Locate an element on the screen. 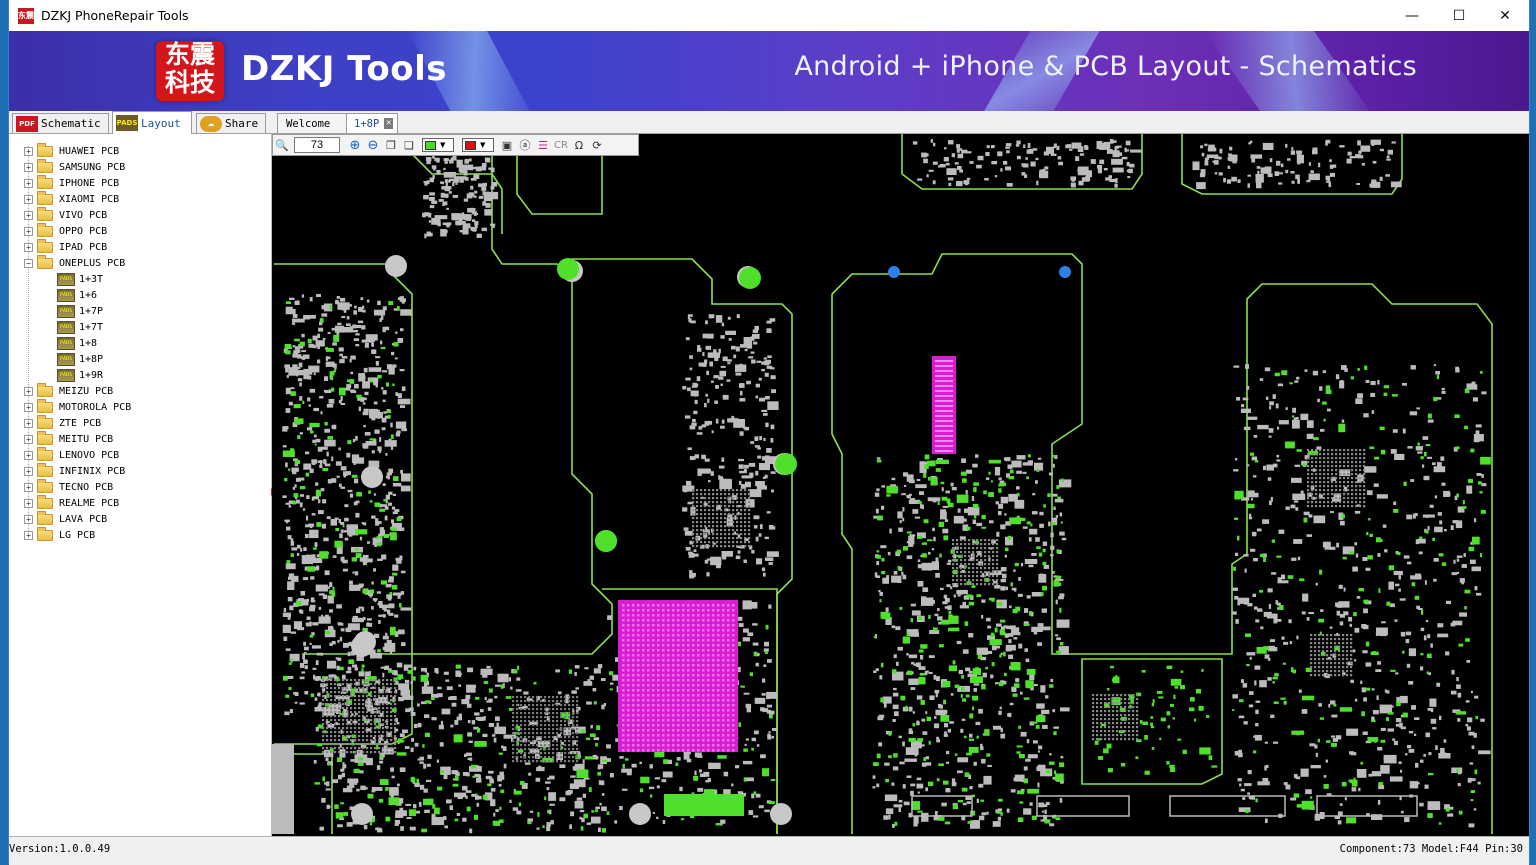 The width and height of the screenshot is (1536, 865). tab-close-icon: ✕ is located at coordinates (388, 123).